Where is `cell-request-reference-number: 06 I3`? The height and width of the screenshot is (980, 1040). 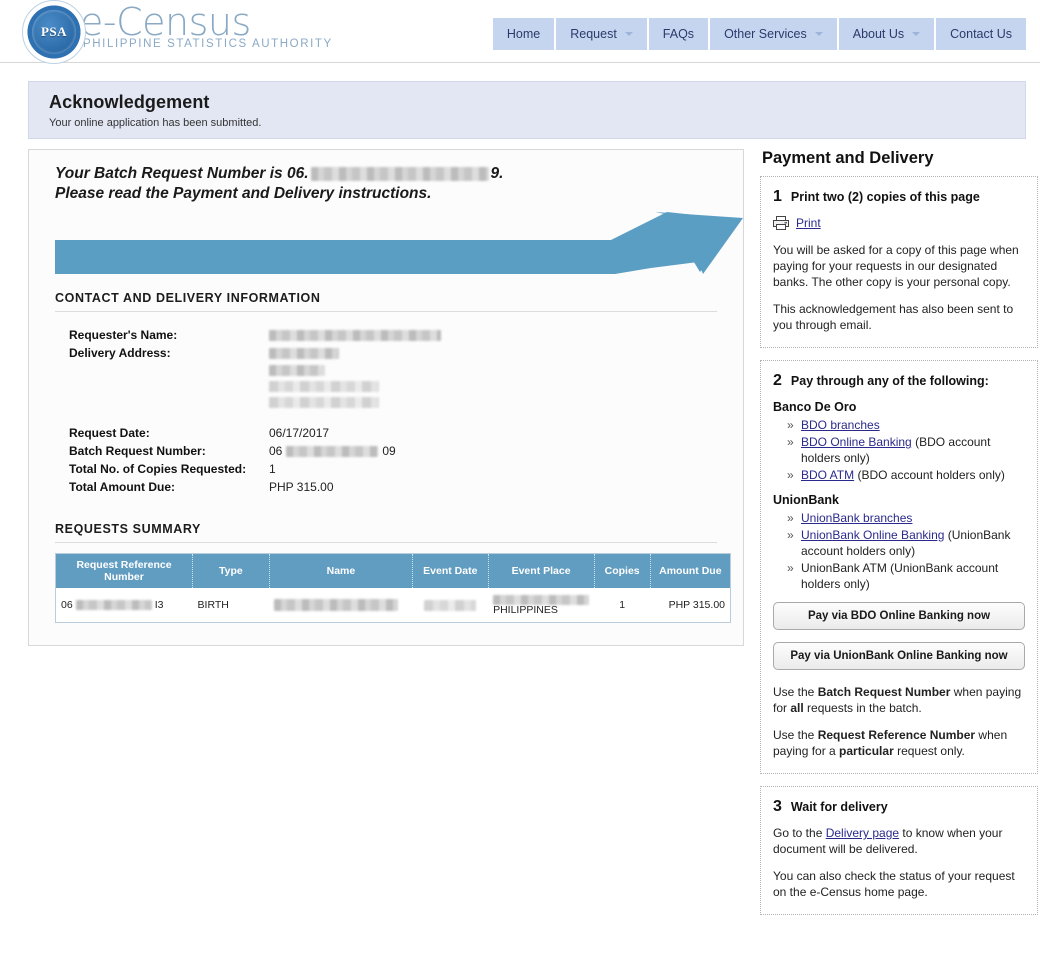 cell-request-reference-number: 06 I3 is located at coordinates (124, 605).